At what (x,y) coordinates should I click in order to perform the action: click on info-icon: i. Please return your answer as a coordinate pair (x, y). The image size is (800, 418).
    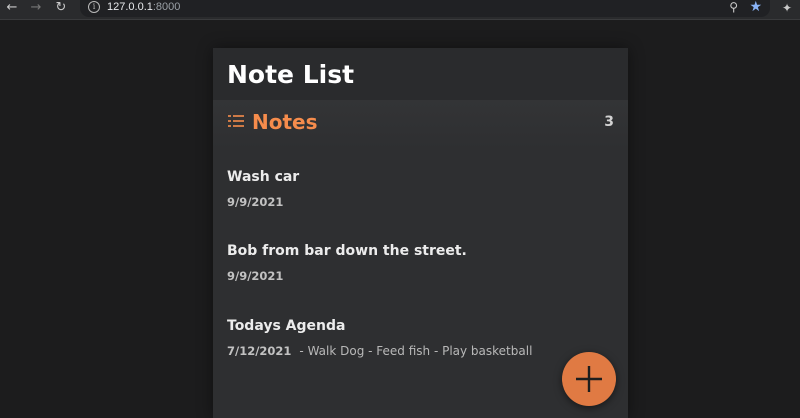
    Looking at the image, I should click on (94, 7).